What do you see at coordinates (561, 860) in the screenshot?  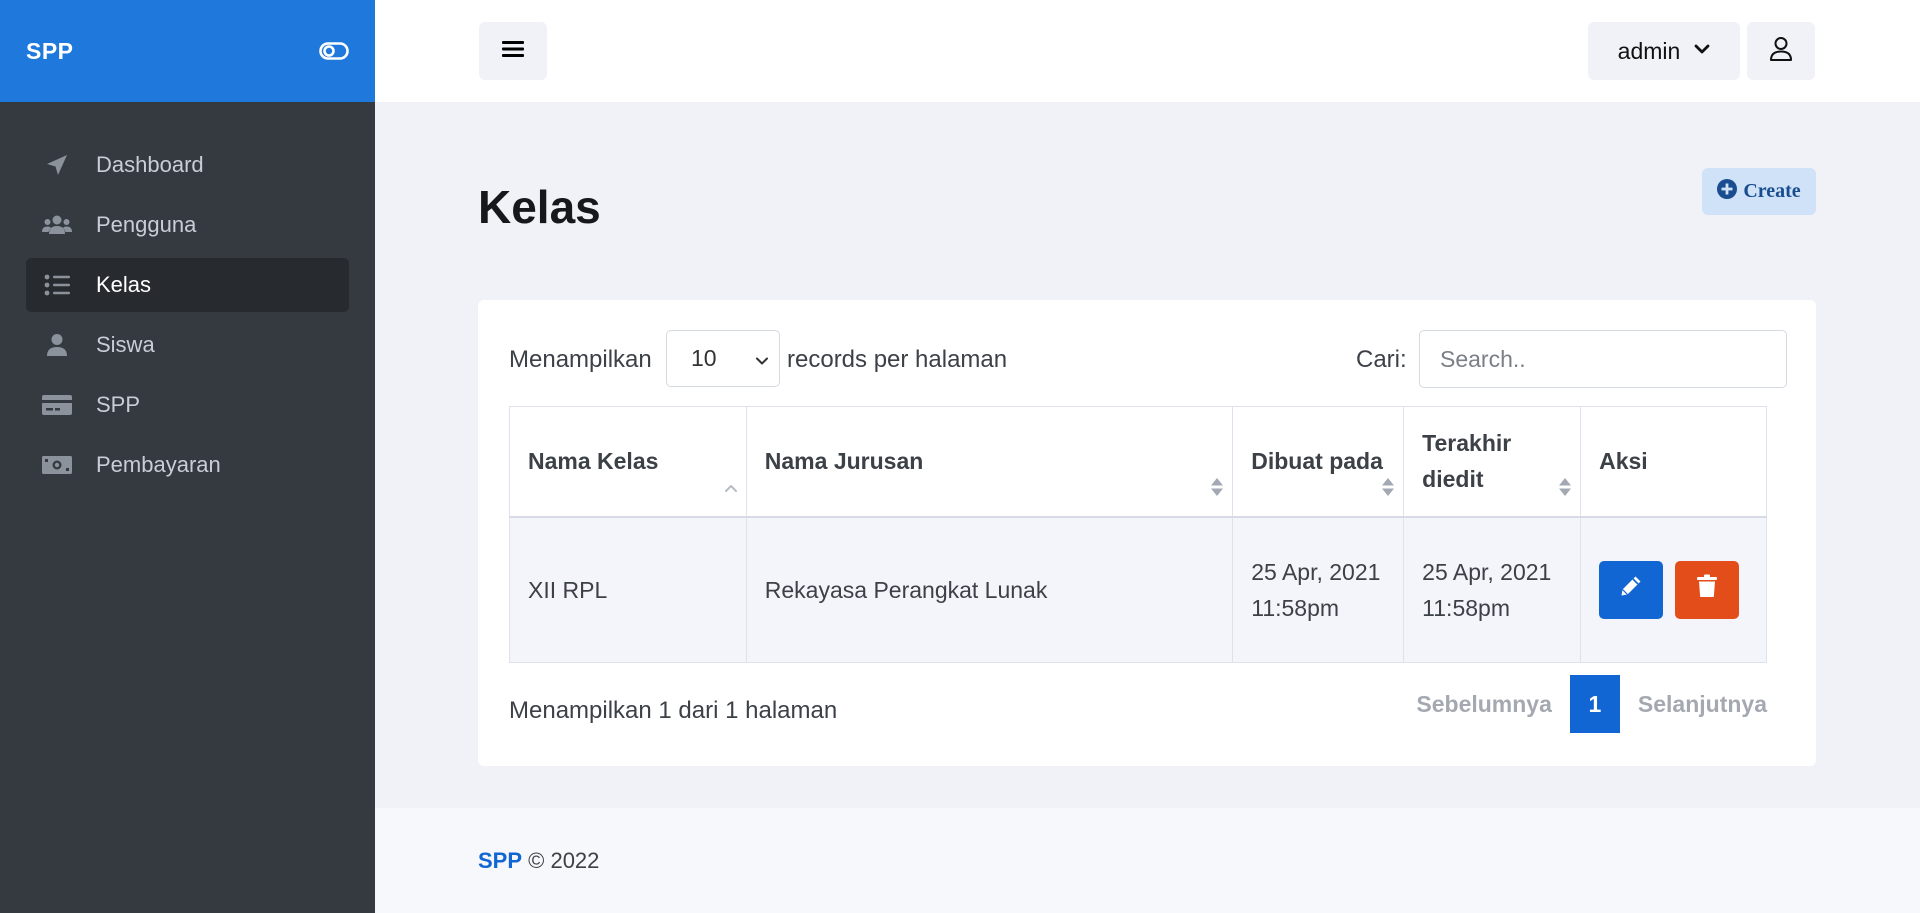 I see `footer-copyright: © 2022` at bounding box center [561, 860].